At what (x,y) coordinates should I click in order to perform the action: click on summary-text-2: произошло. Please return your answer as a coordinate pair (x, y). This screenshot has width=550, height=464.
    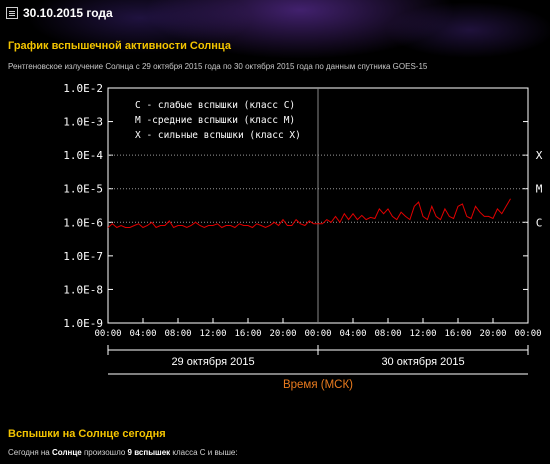
    Looking at the image, I should click on (104, 452).